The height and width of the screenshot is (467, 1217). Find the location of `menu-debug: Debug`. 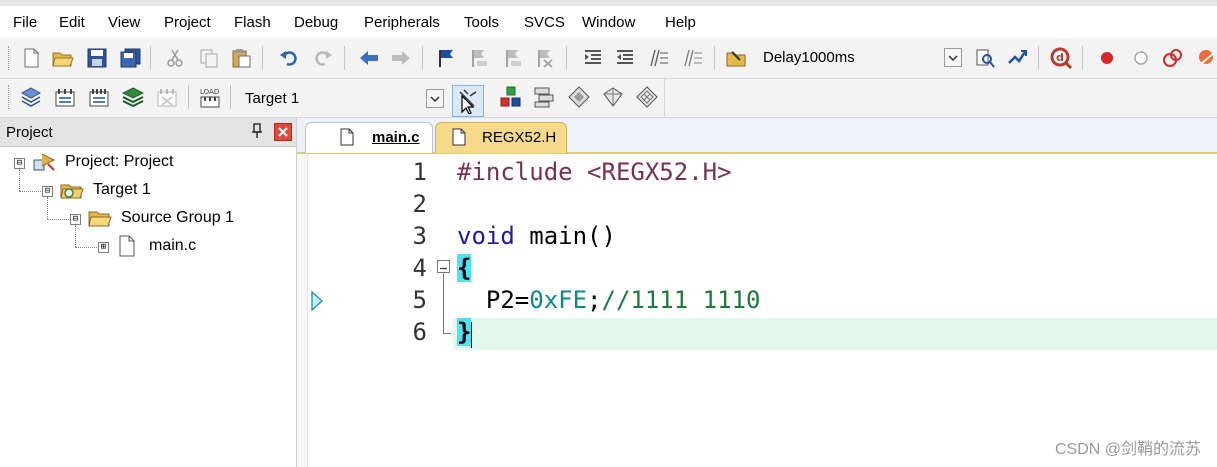

menu-debug: Debug is located at coordinates (316, 22).